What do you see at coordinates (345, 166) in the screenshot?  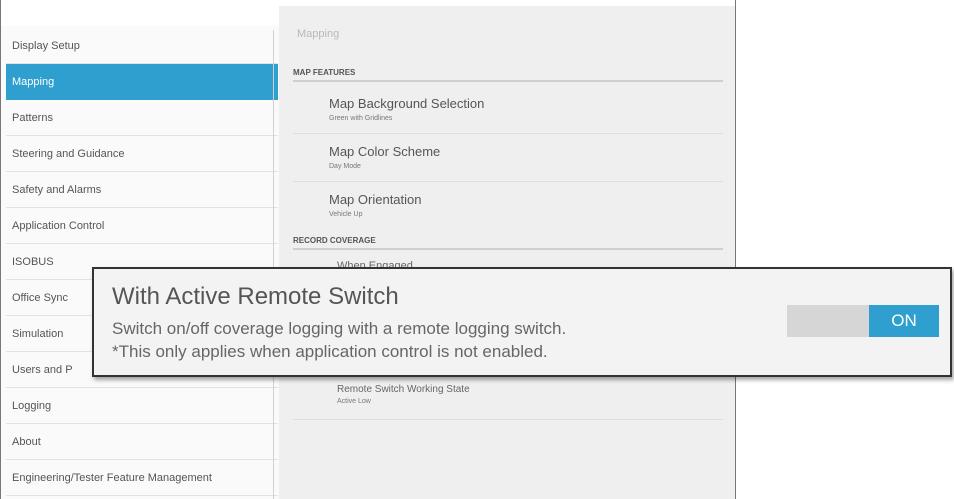 I see `setting-value: Day Mode` at bounding box center [345, 166].